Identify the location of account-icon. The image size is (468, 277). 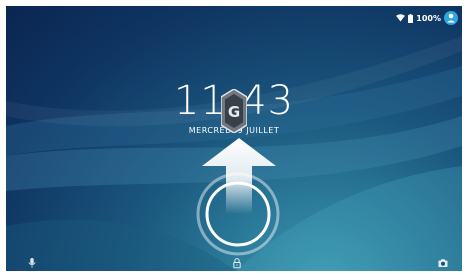
(451, 18).